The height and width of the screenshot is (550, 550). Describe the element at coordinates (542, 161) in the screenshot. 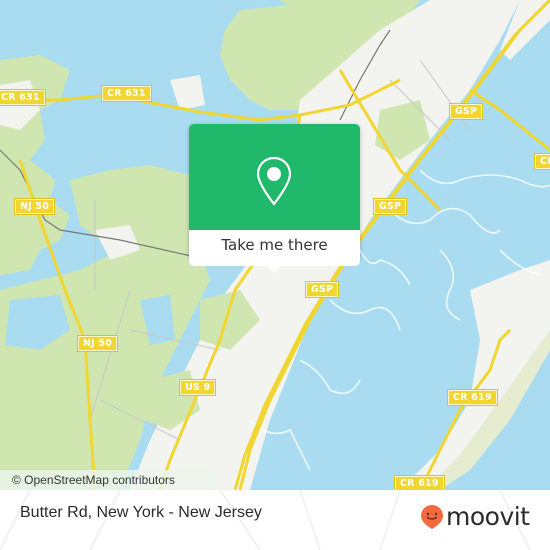

I see `road-shield-cr-east-edge: CR` at that location.